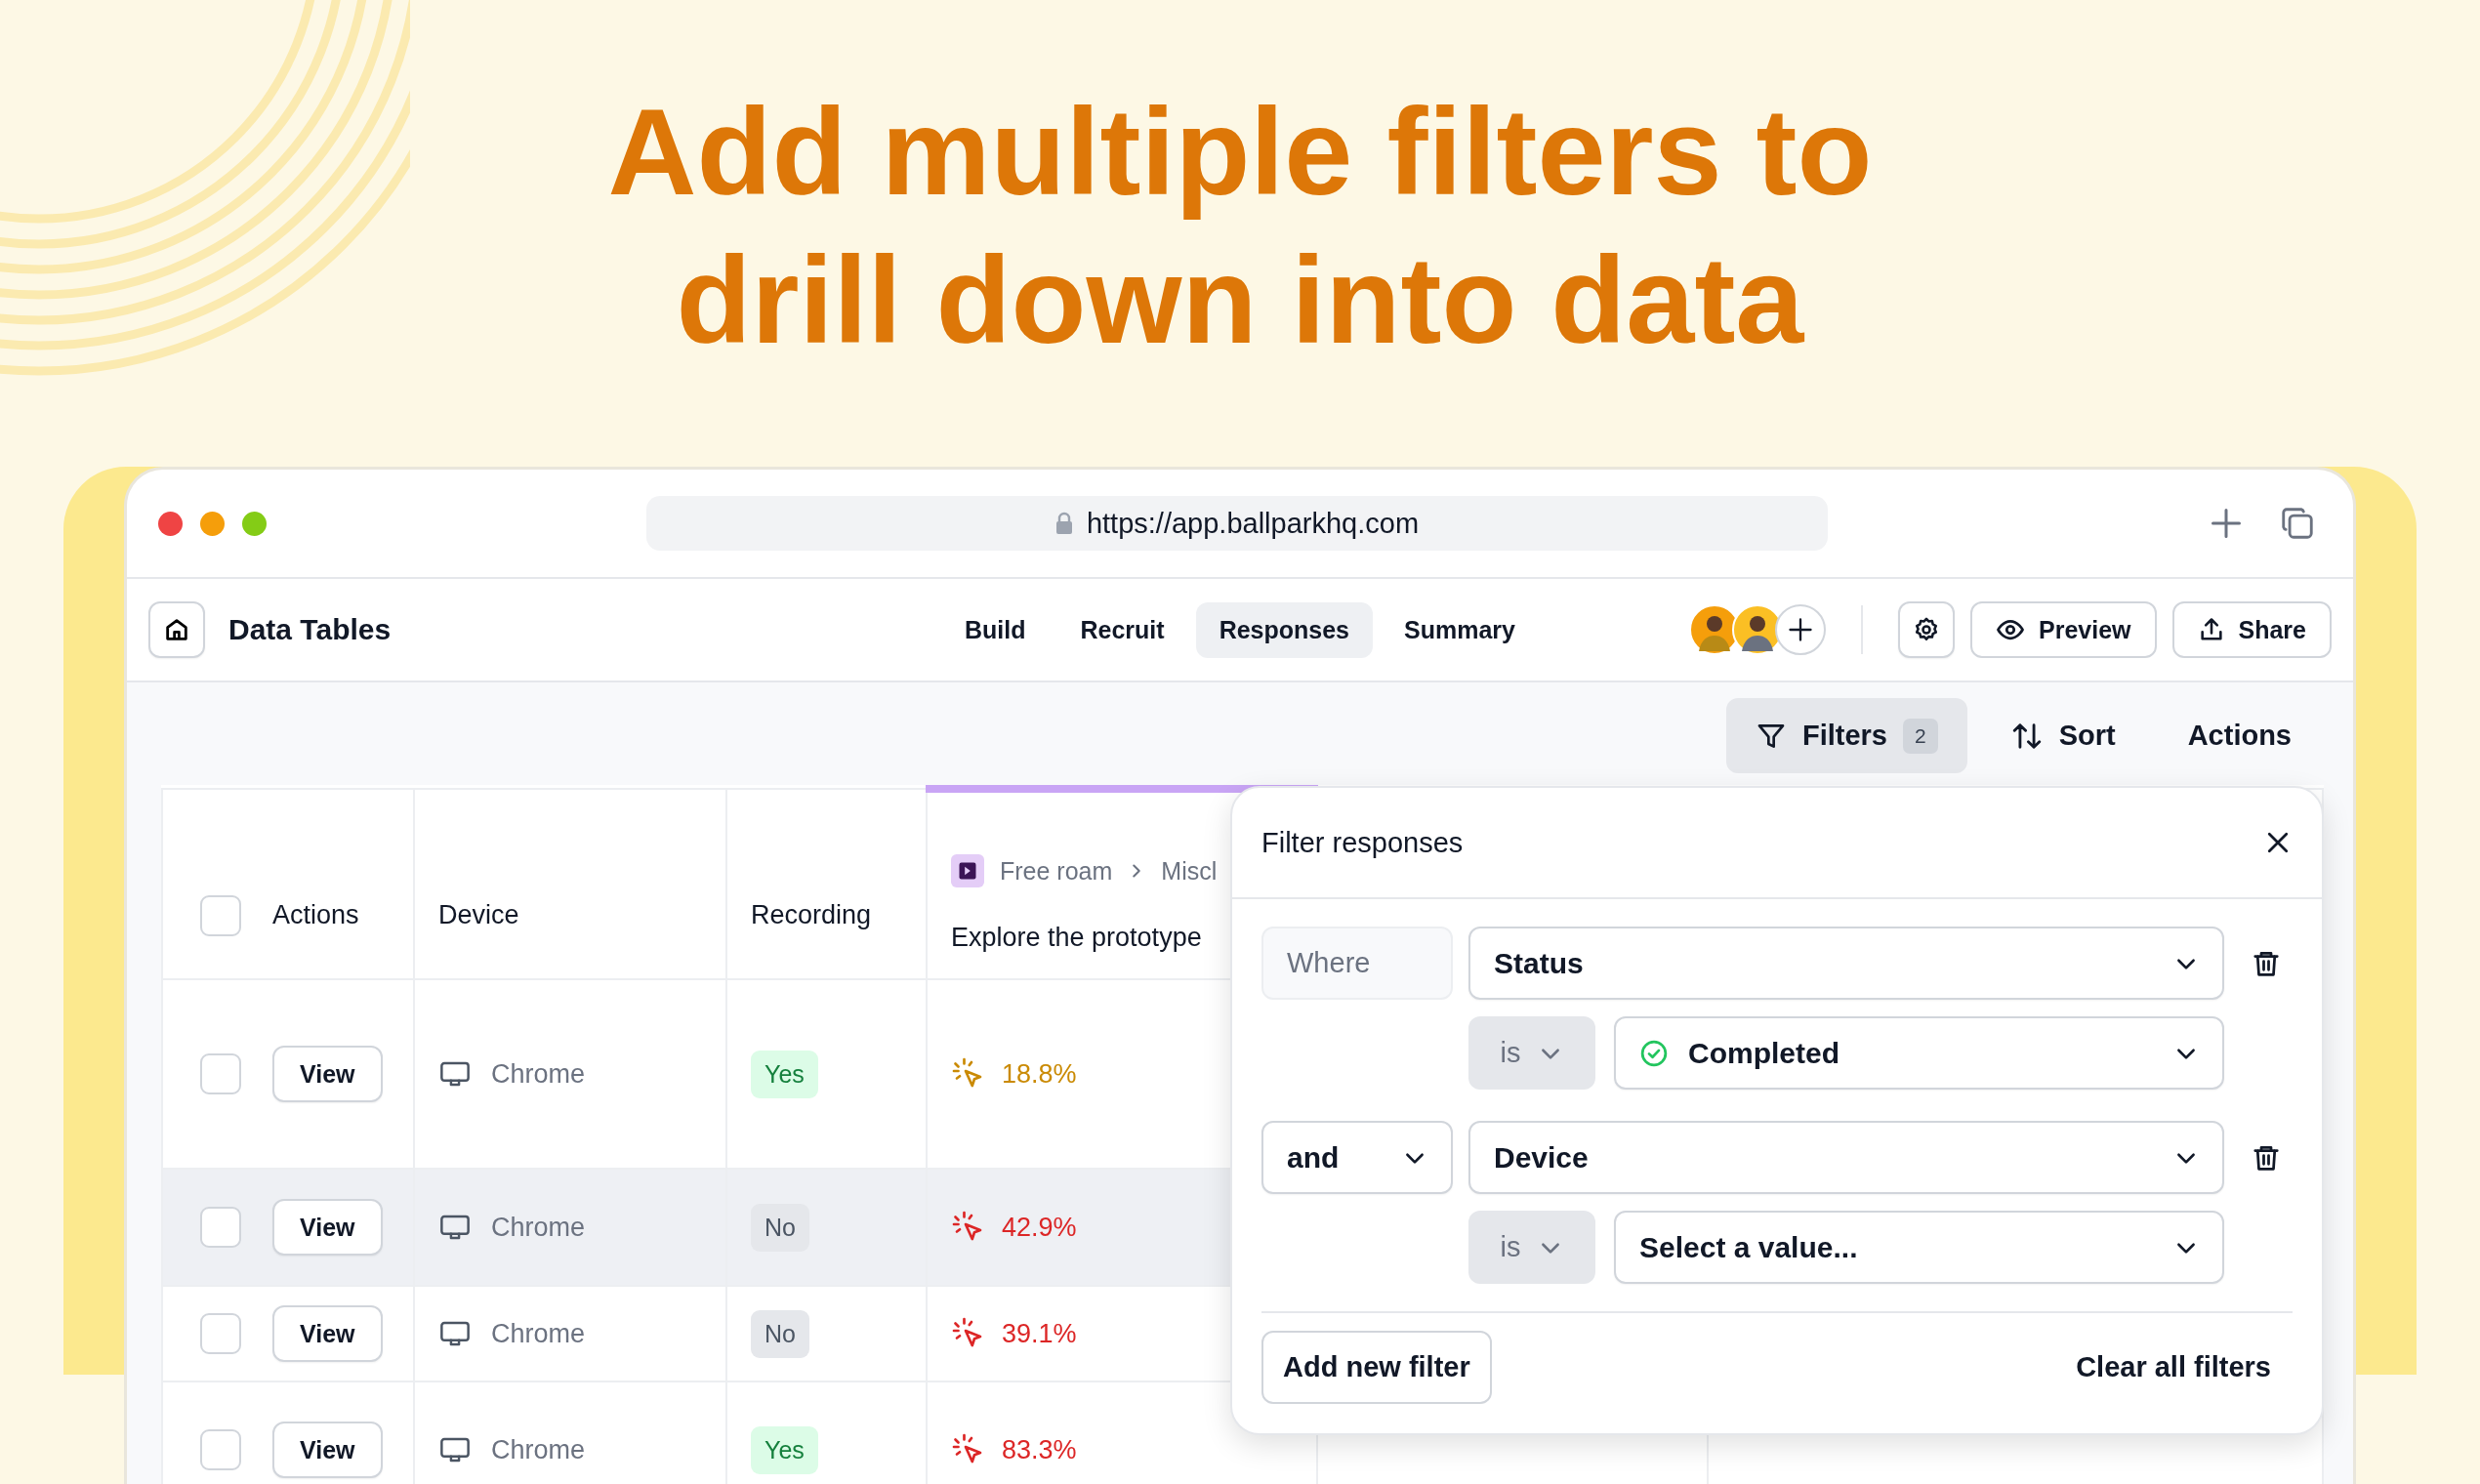  I want to click on maximize-dot, so click(254, 524).